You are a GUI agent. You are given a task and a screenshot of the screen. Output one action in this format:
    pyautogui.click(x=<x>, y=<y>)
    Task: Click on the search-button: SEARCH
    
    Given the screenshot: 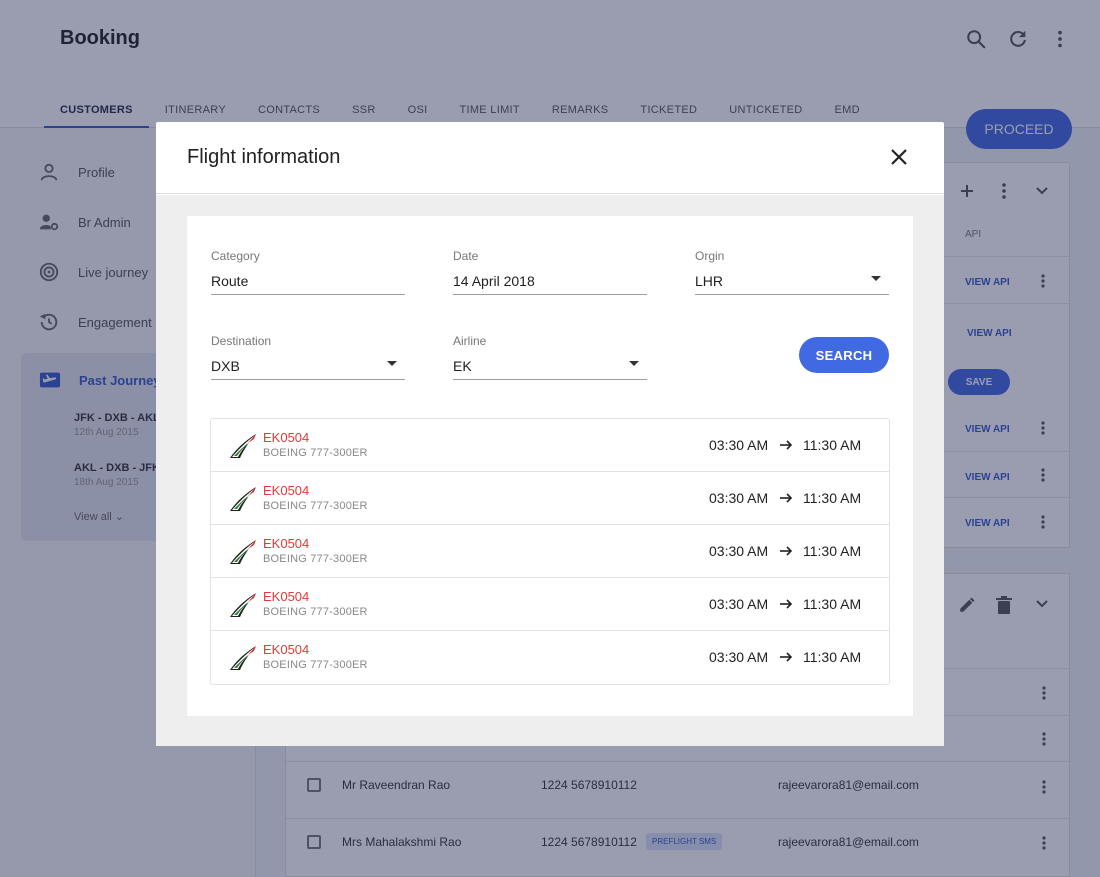 What is the action you would take?
    pyautogui.click(x=844, y=355)
    